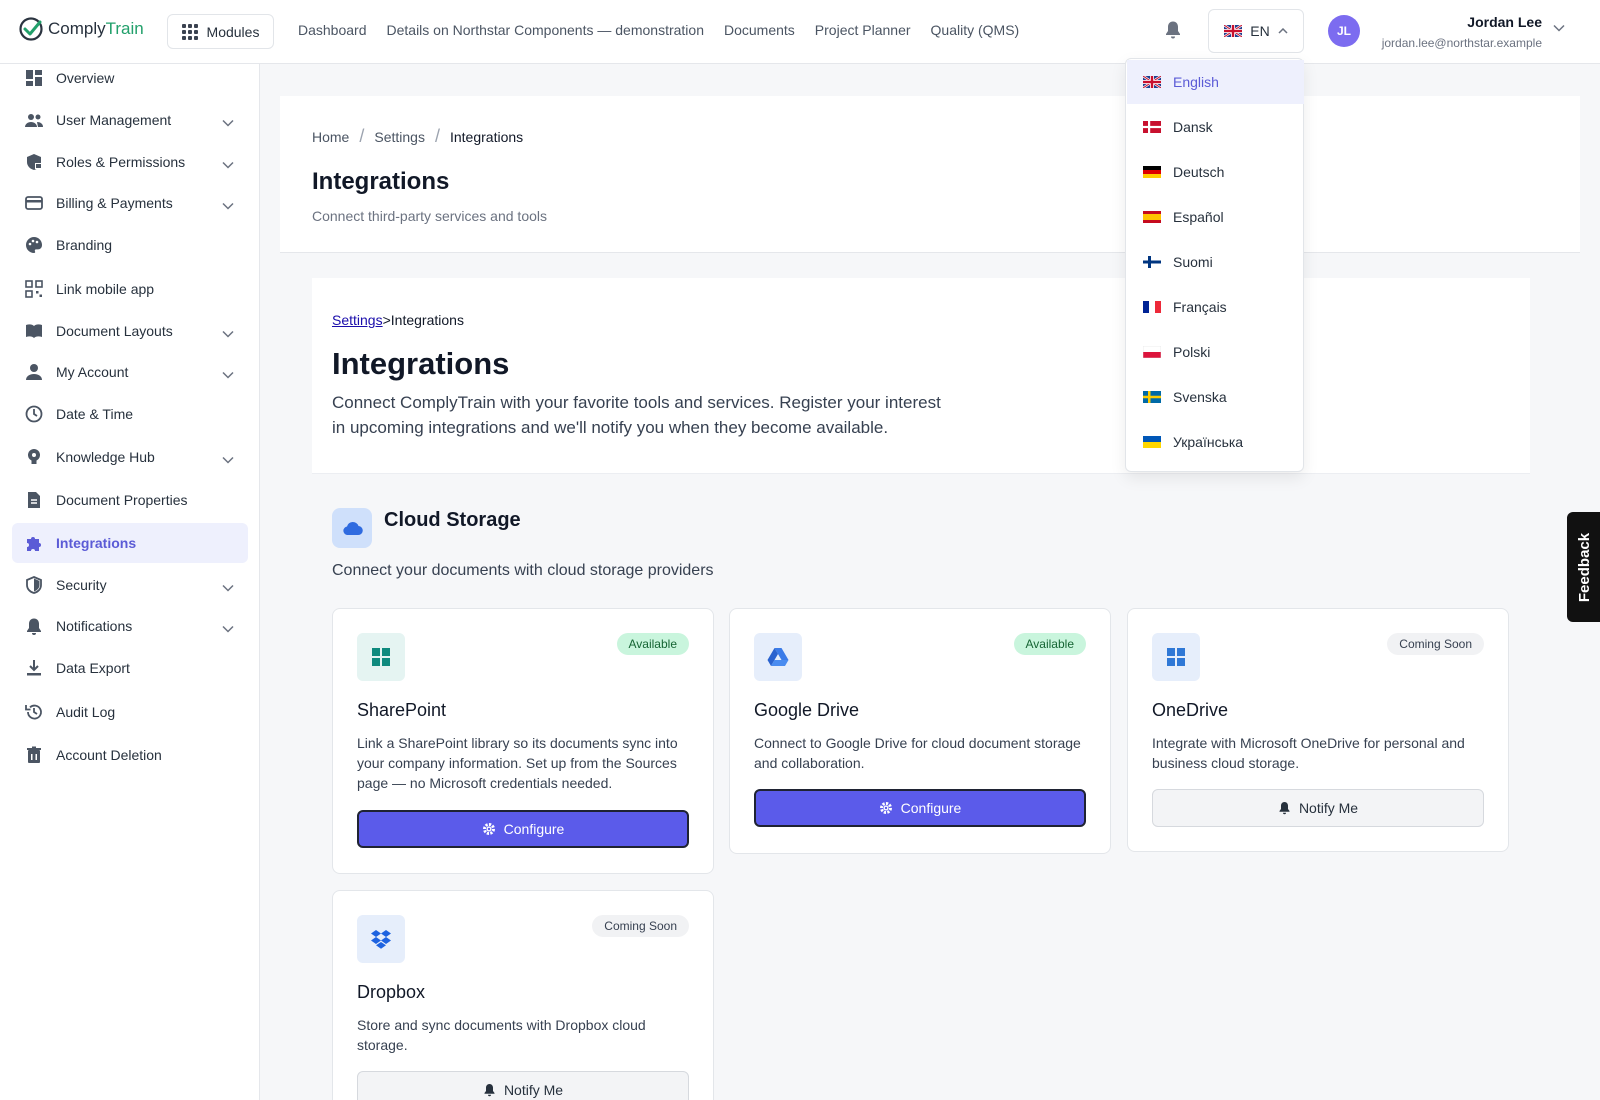 Image resolution: width=1600 pixels, height=1100 pixels. What do you see at coordinates (391, 992) in the screenshot?
I see `integration-name: Dropbox` at bounding box center [391, 992].